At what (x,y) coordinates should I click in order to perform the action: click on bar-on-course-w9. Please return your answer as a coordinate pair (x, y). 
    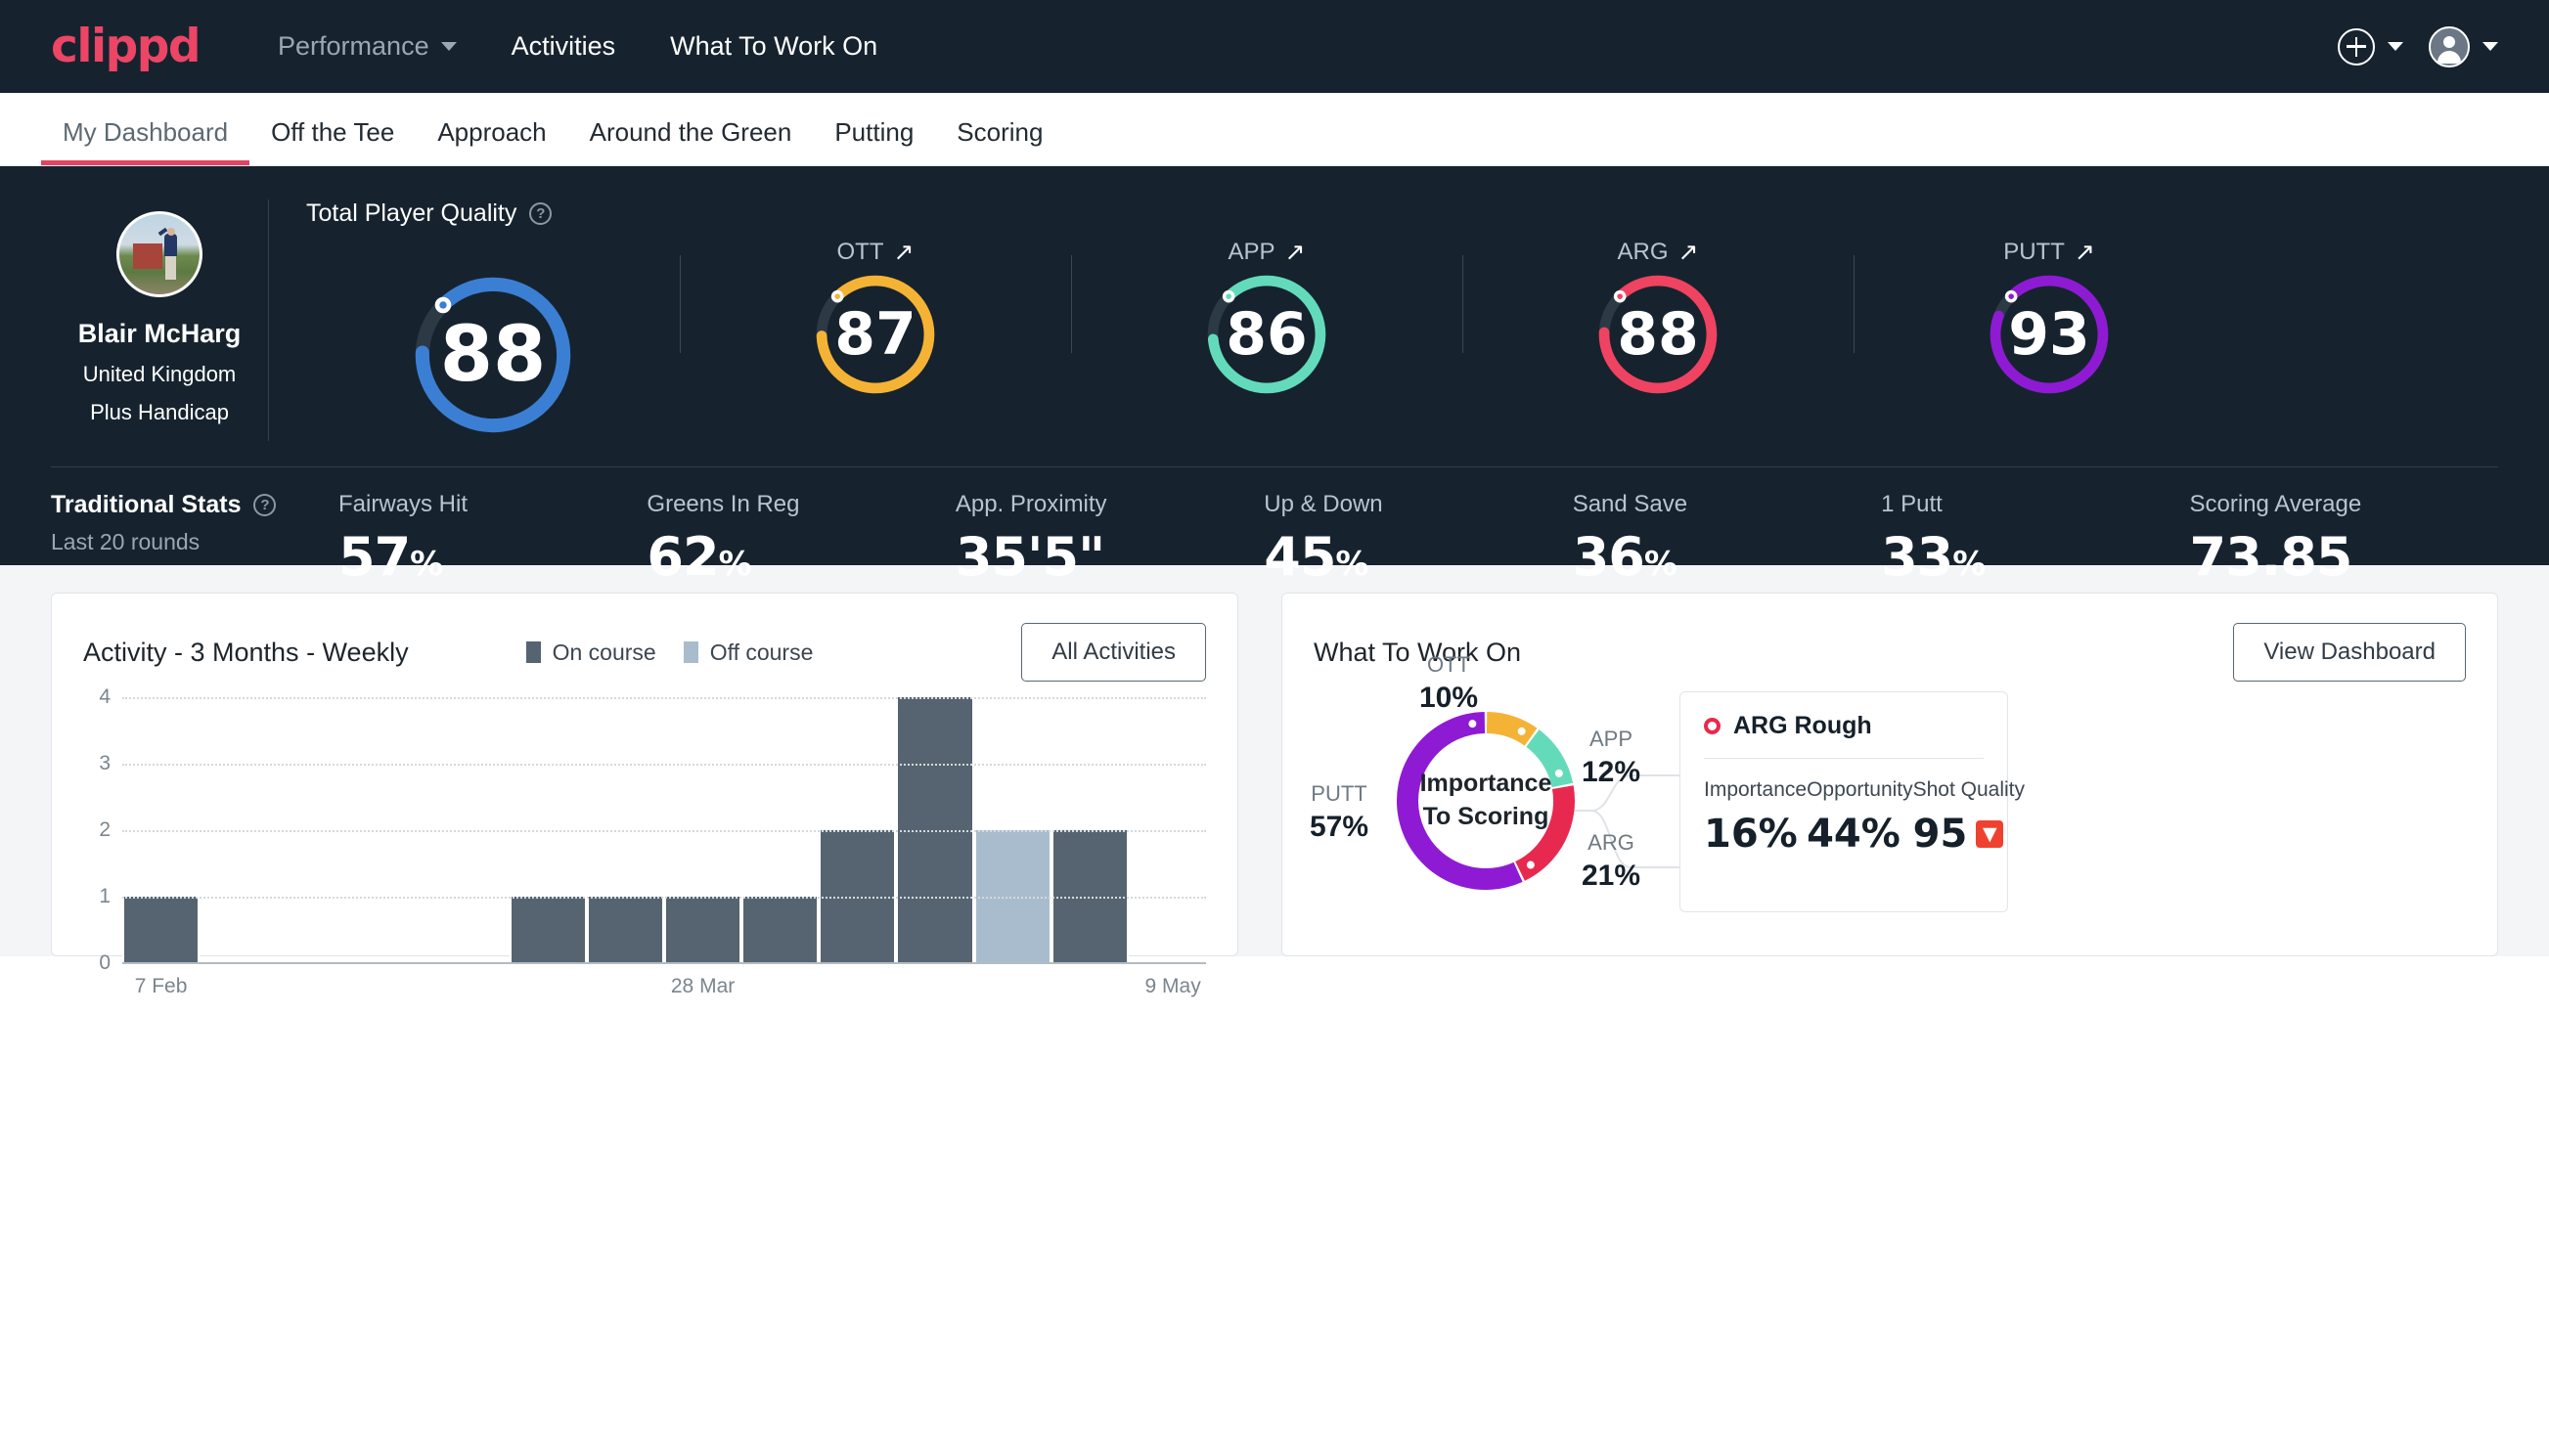
    Looking at the image, I should click on (781, 930).